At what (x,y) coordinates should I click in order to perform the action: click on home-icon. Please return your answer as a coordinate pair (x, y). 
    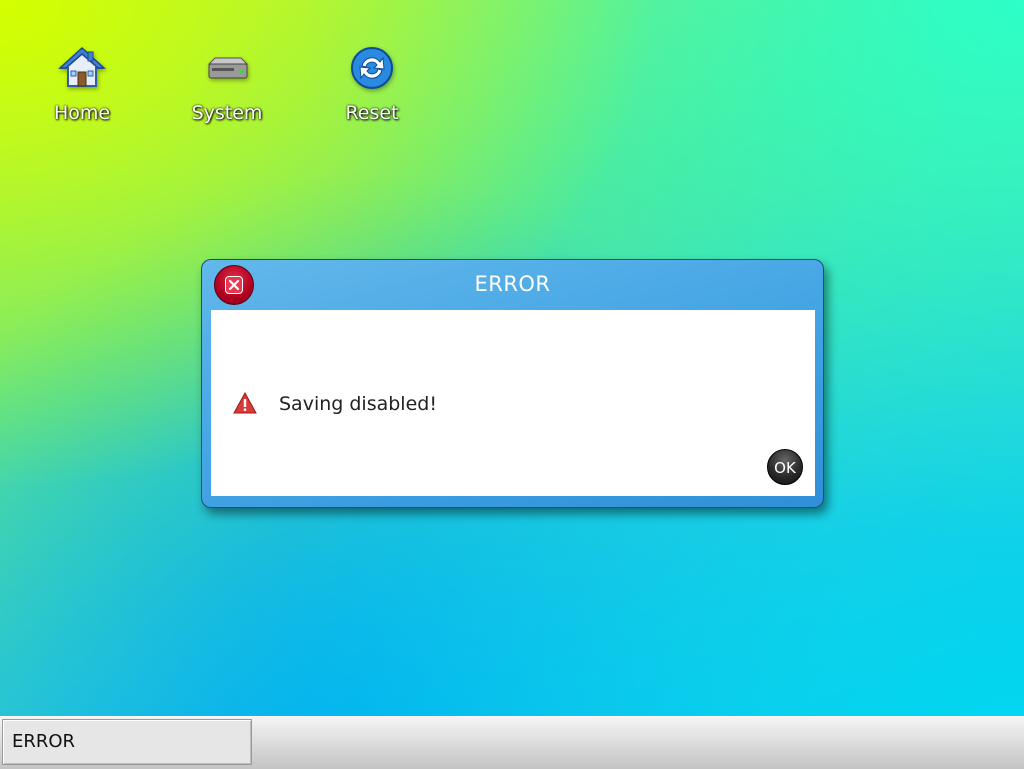
    Looking at the image, I should click on (82, 66).